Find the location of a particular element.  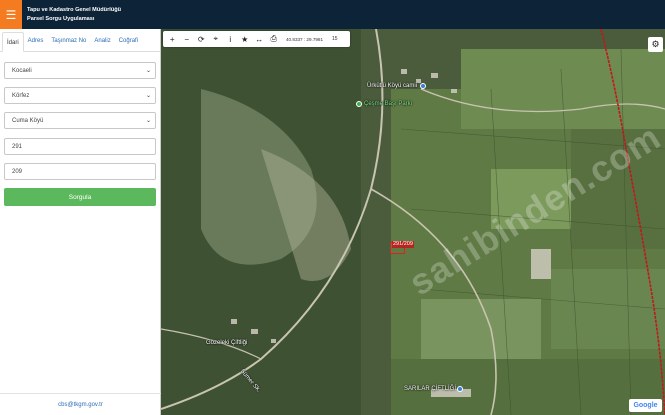

star-icon: ★ is located at coordinates (245, 39).